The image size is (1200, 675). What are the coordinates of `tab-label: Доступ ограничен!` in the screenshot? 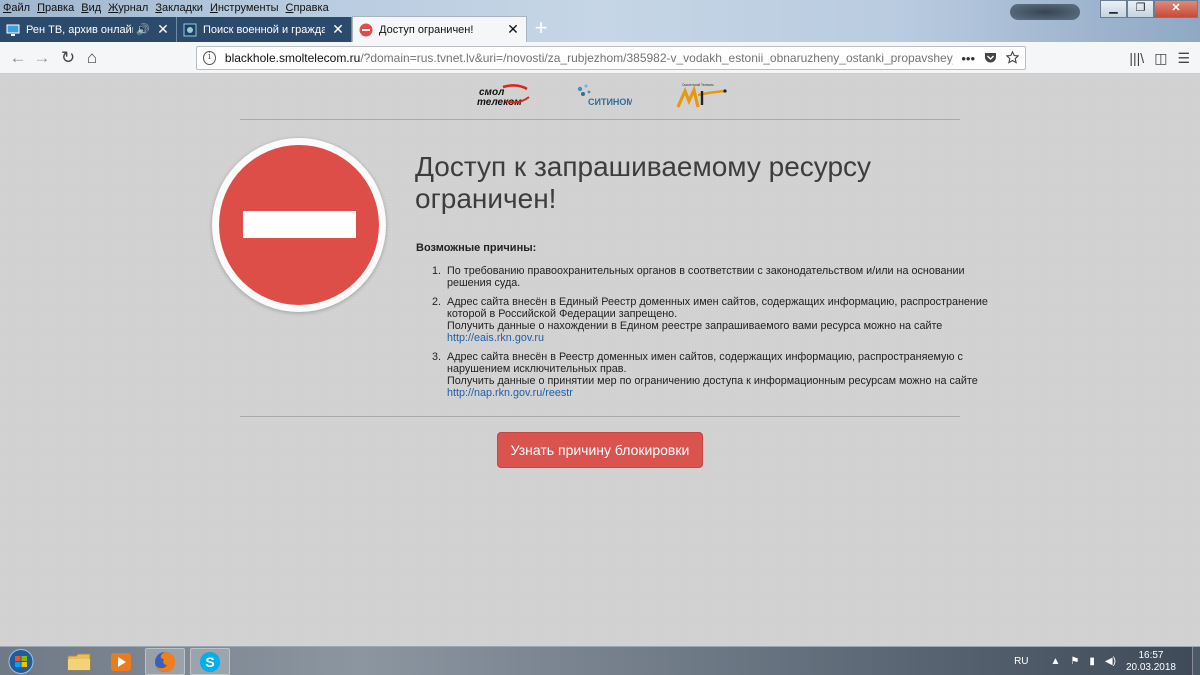 It's located at (426, 29).